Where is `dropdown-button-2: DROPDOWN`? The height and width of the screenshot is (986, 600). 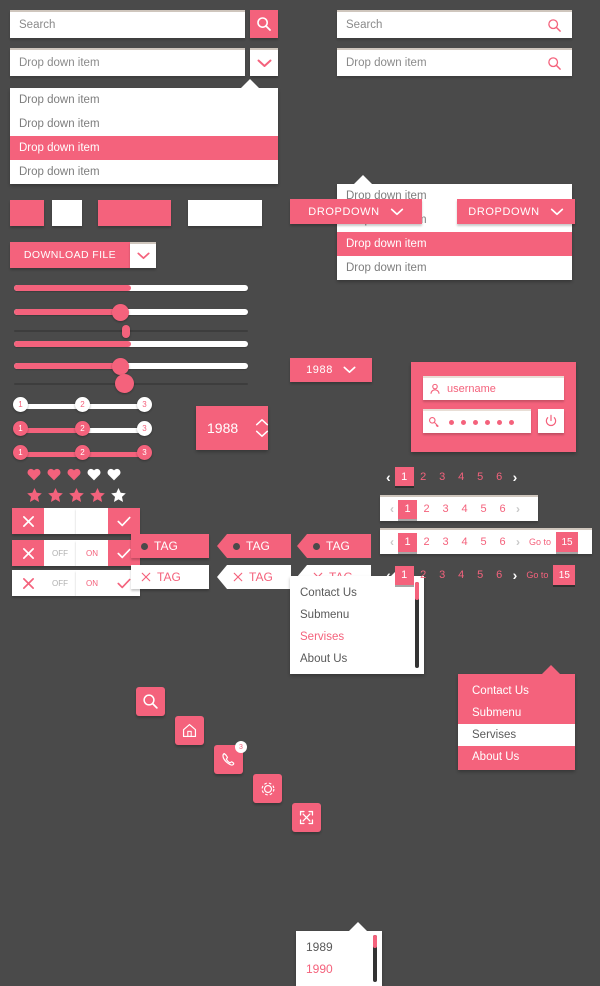
dropdown-button-2: DROPDOWN is located at coordinates (516, 211).